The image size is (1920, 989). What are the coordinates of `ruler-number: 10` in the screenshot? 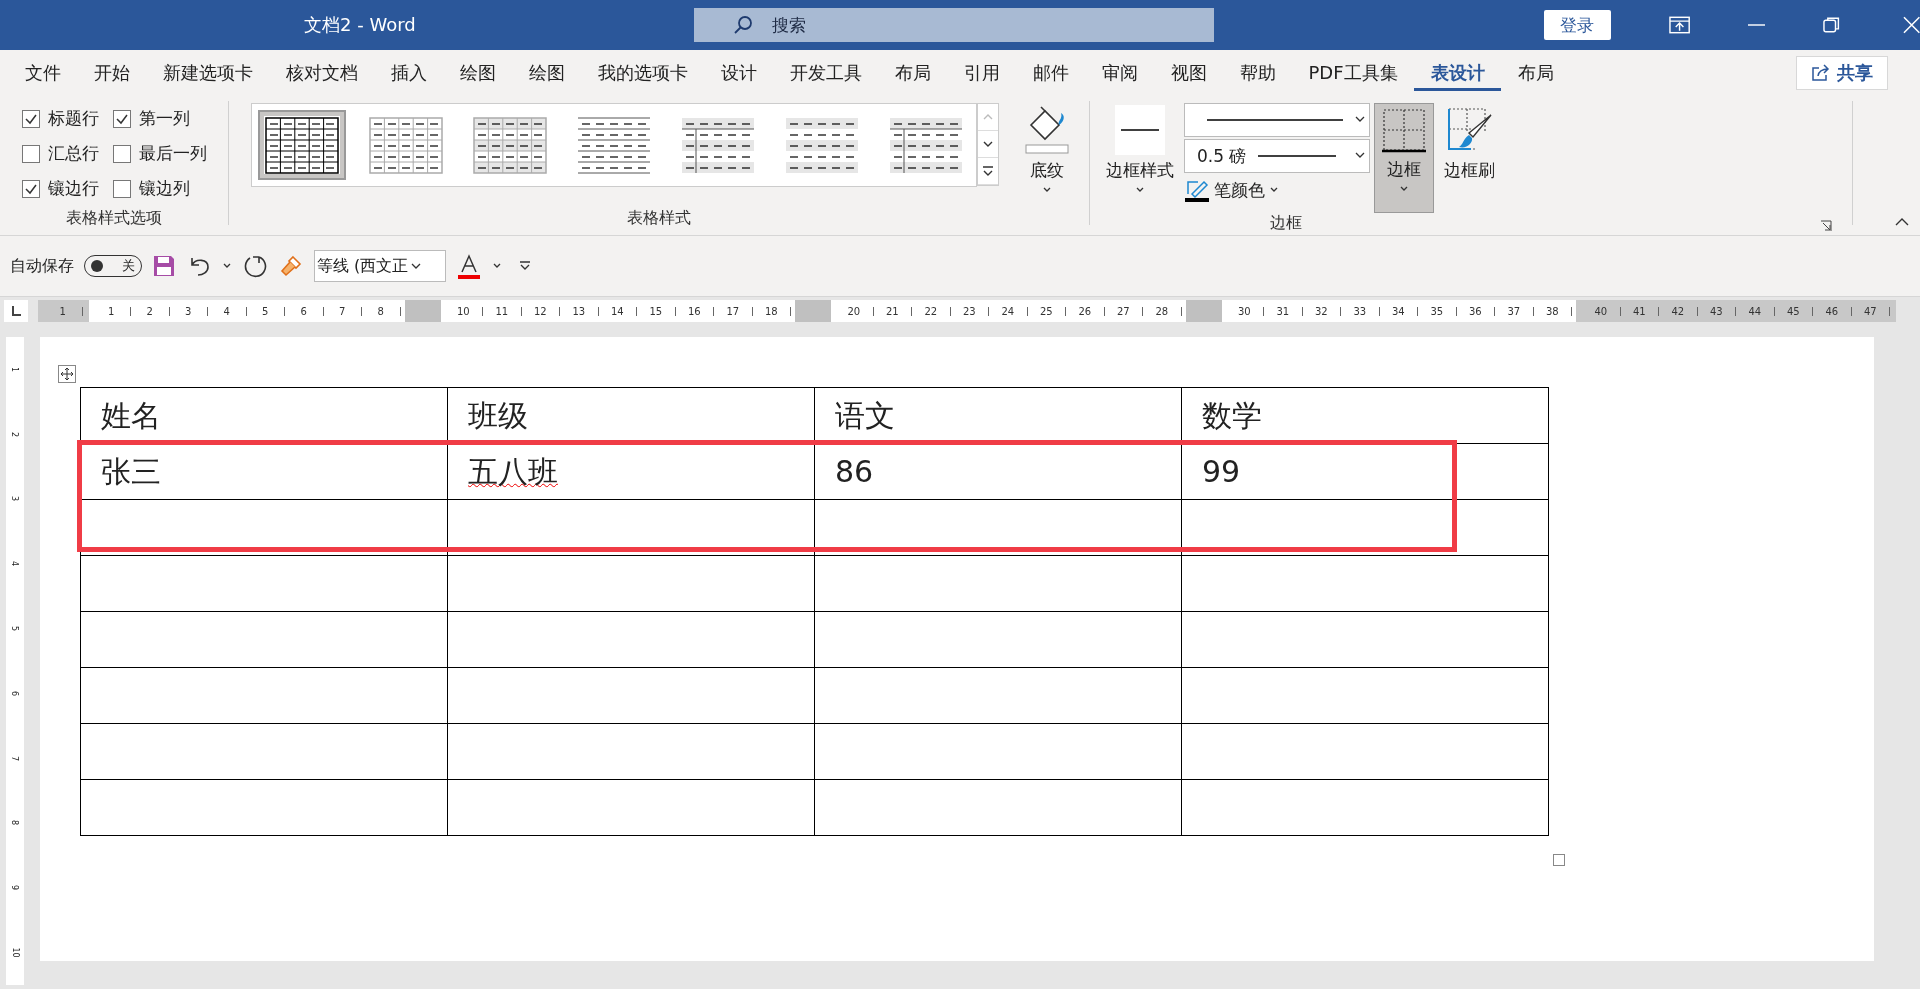 It's located at (15, 952).